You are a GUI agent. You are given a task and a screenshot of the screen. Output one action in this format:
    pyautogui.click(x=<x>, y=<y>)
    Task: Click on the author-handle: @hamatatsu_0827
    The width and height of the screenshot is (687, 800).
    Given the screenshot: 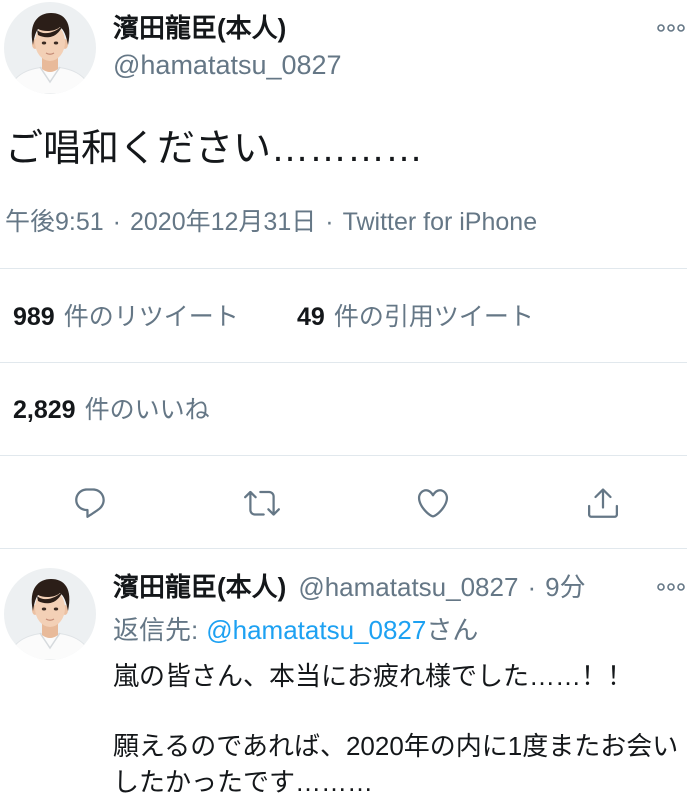 What is the action you would take?
    pyautogui.click(x=227, y=65)
    